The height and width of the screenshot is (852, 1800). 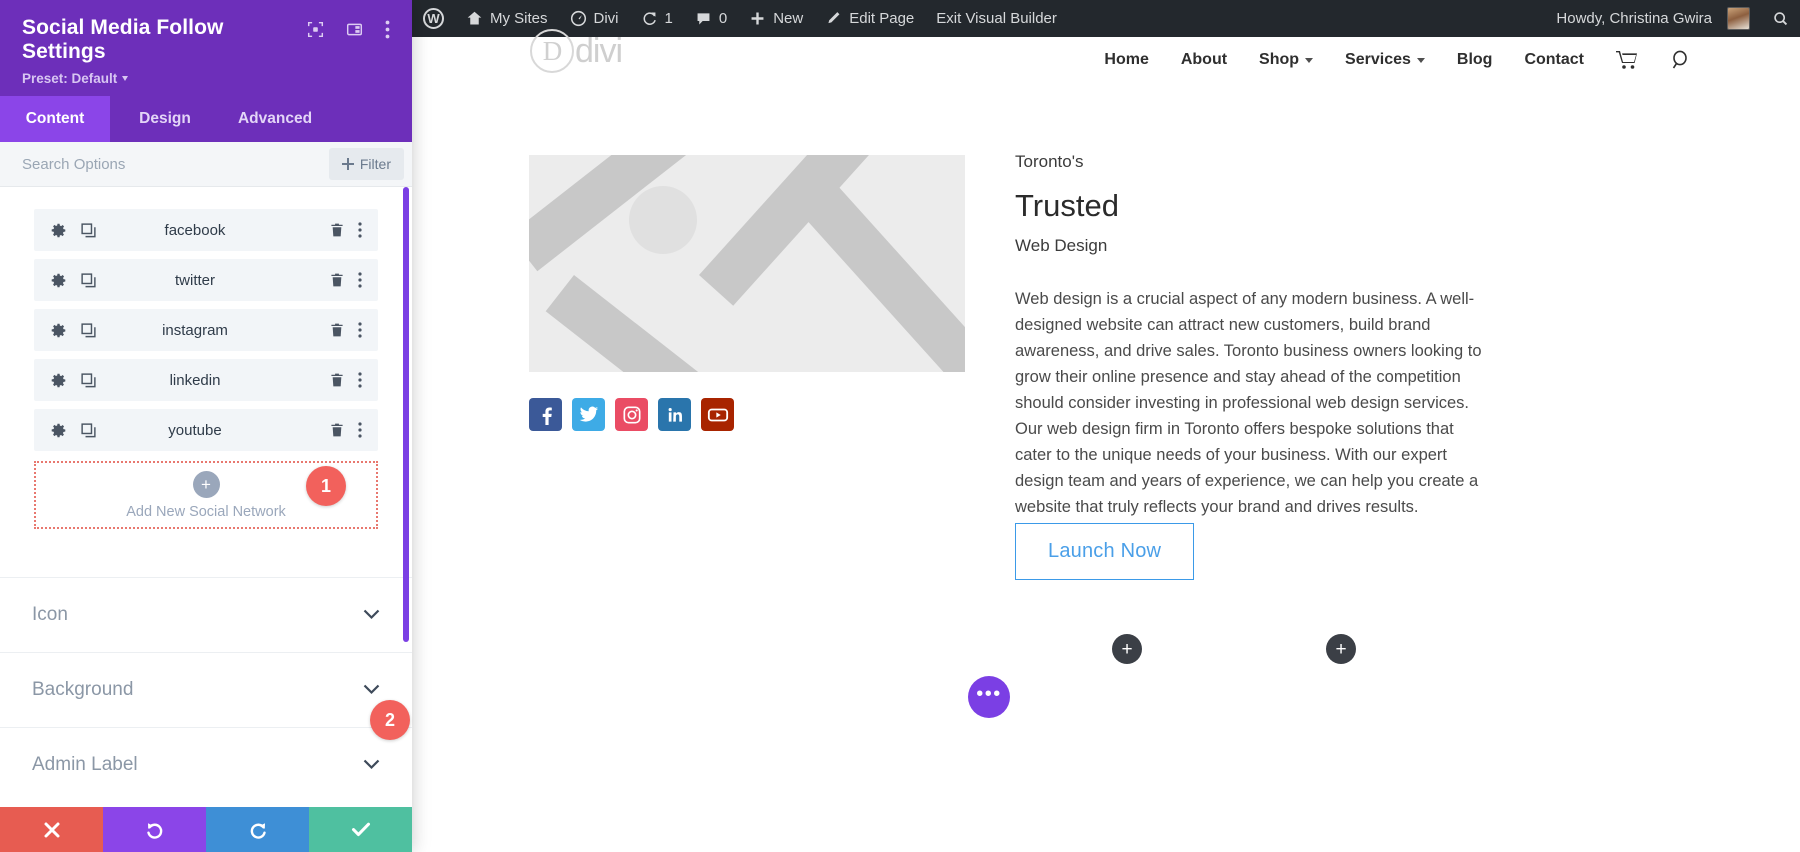 What do you see at coordinates (717, 414) in the screenshot?
I see `youtube-icon` at bounding box center [717, 414].